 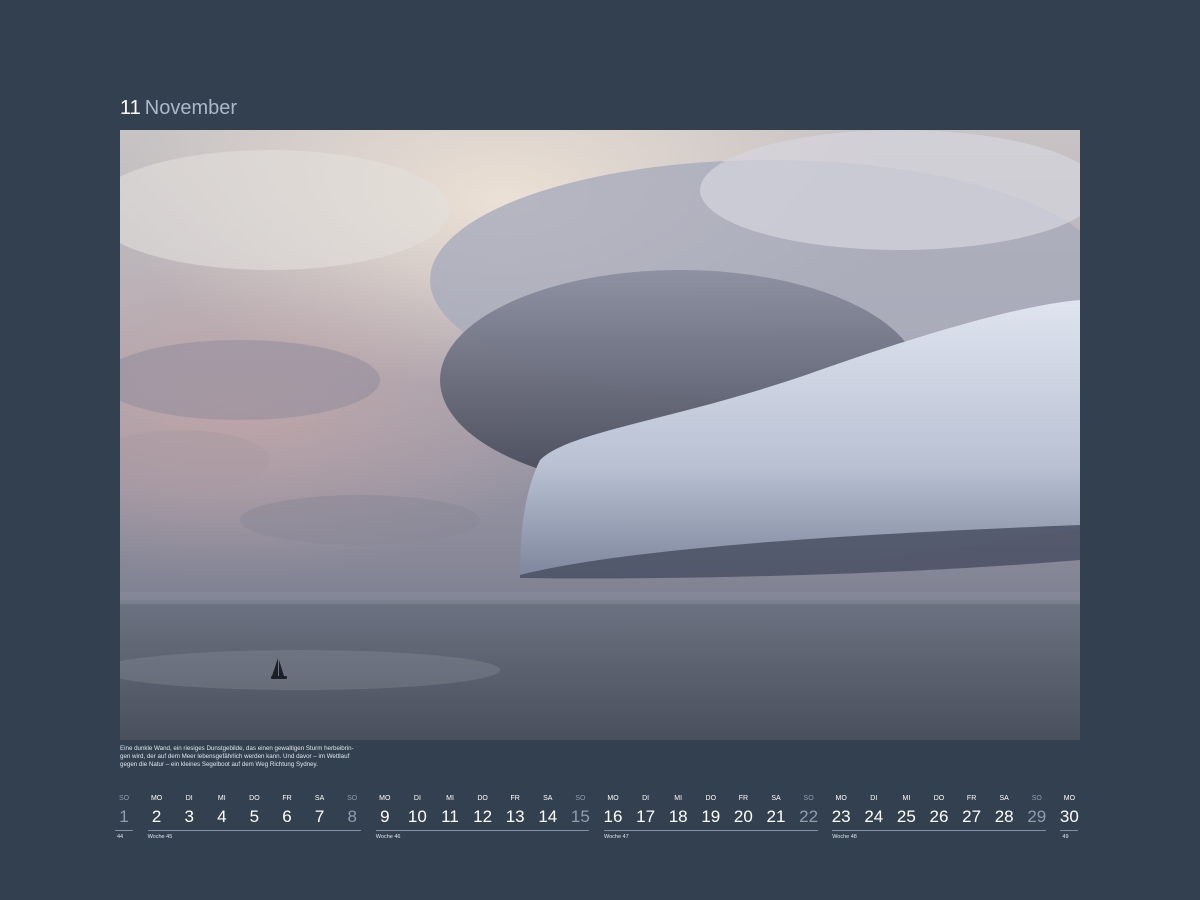 What do you see at coordinates (906, 816) in the screenshot?
I see `day-number: 25` at bounding box center [906, 816].